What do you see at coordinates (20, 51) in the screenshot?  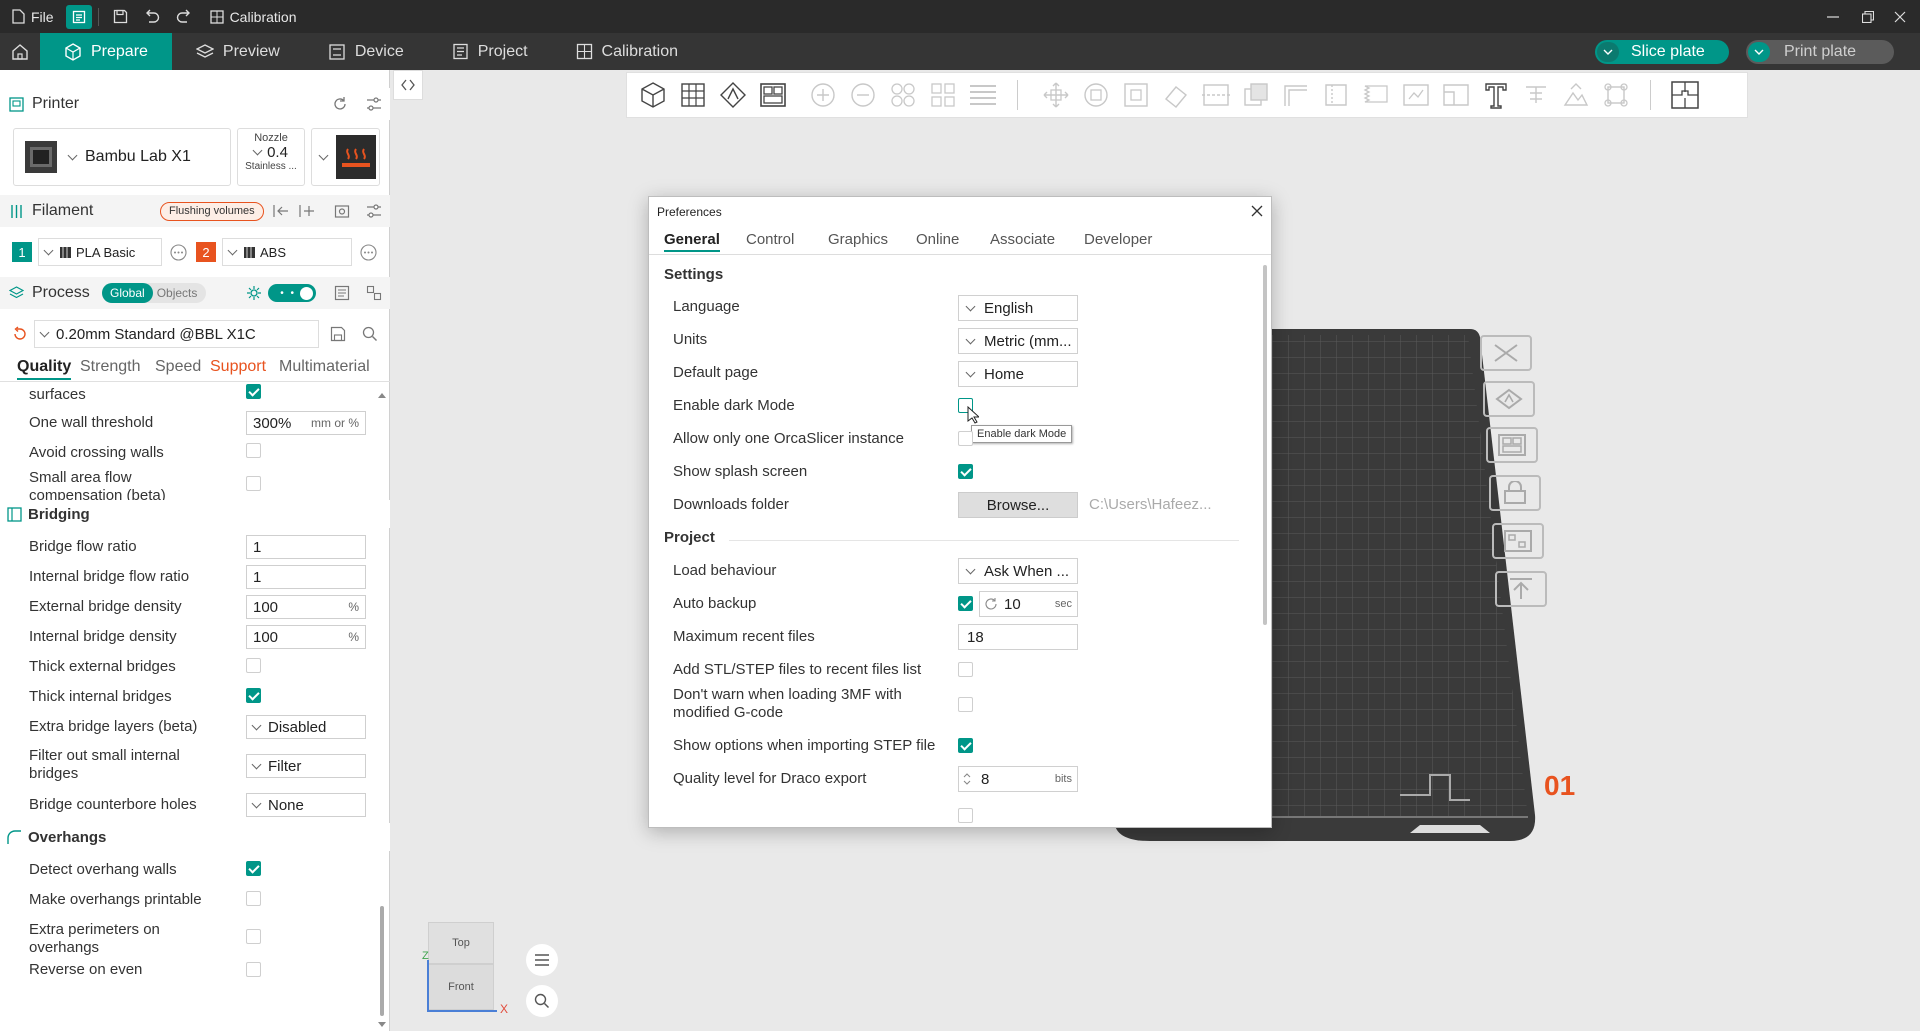 I see `home-button` at bounding box center [20, 51].